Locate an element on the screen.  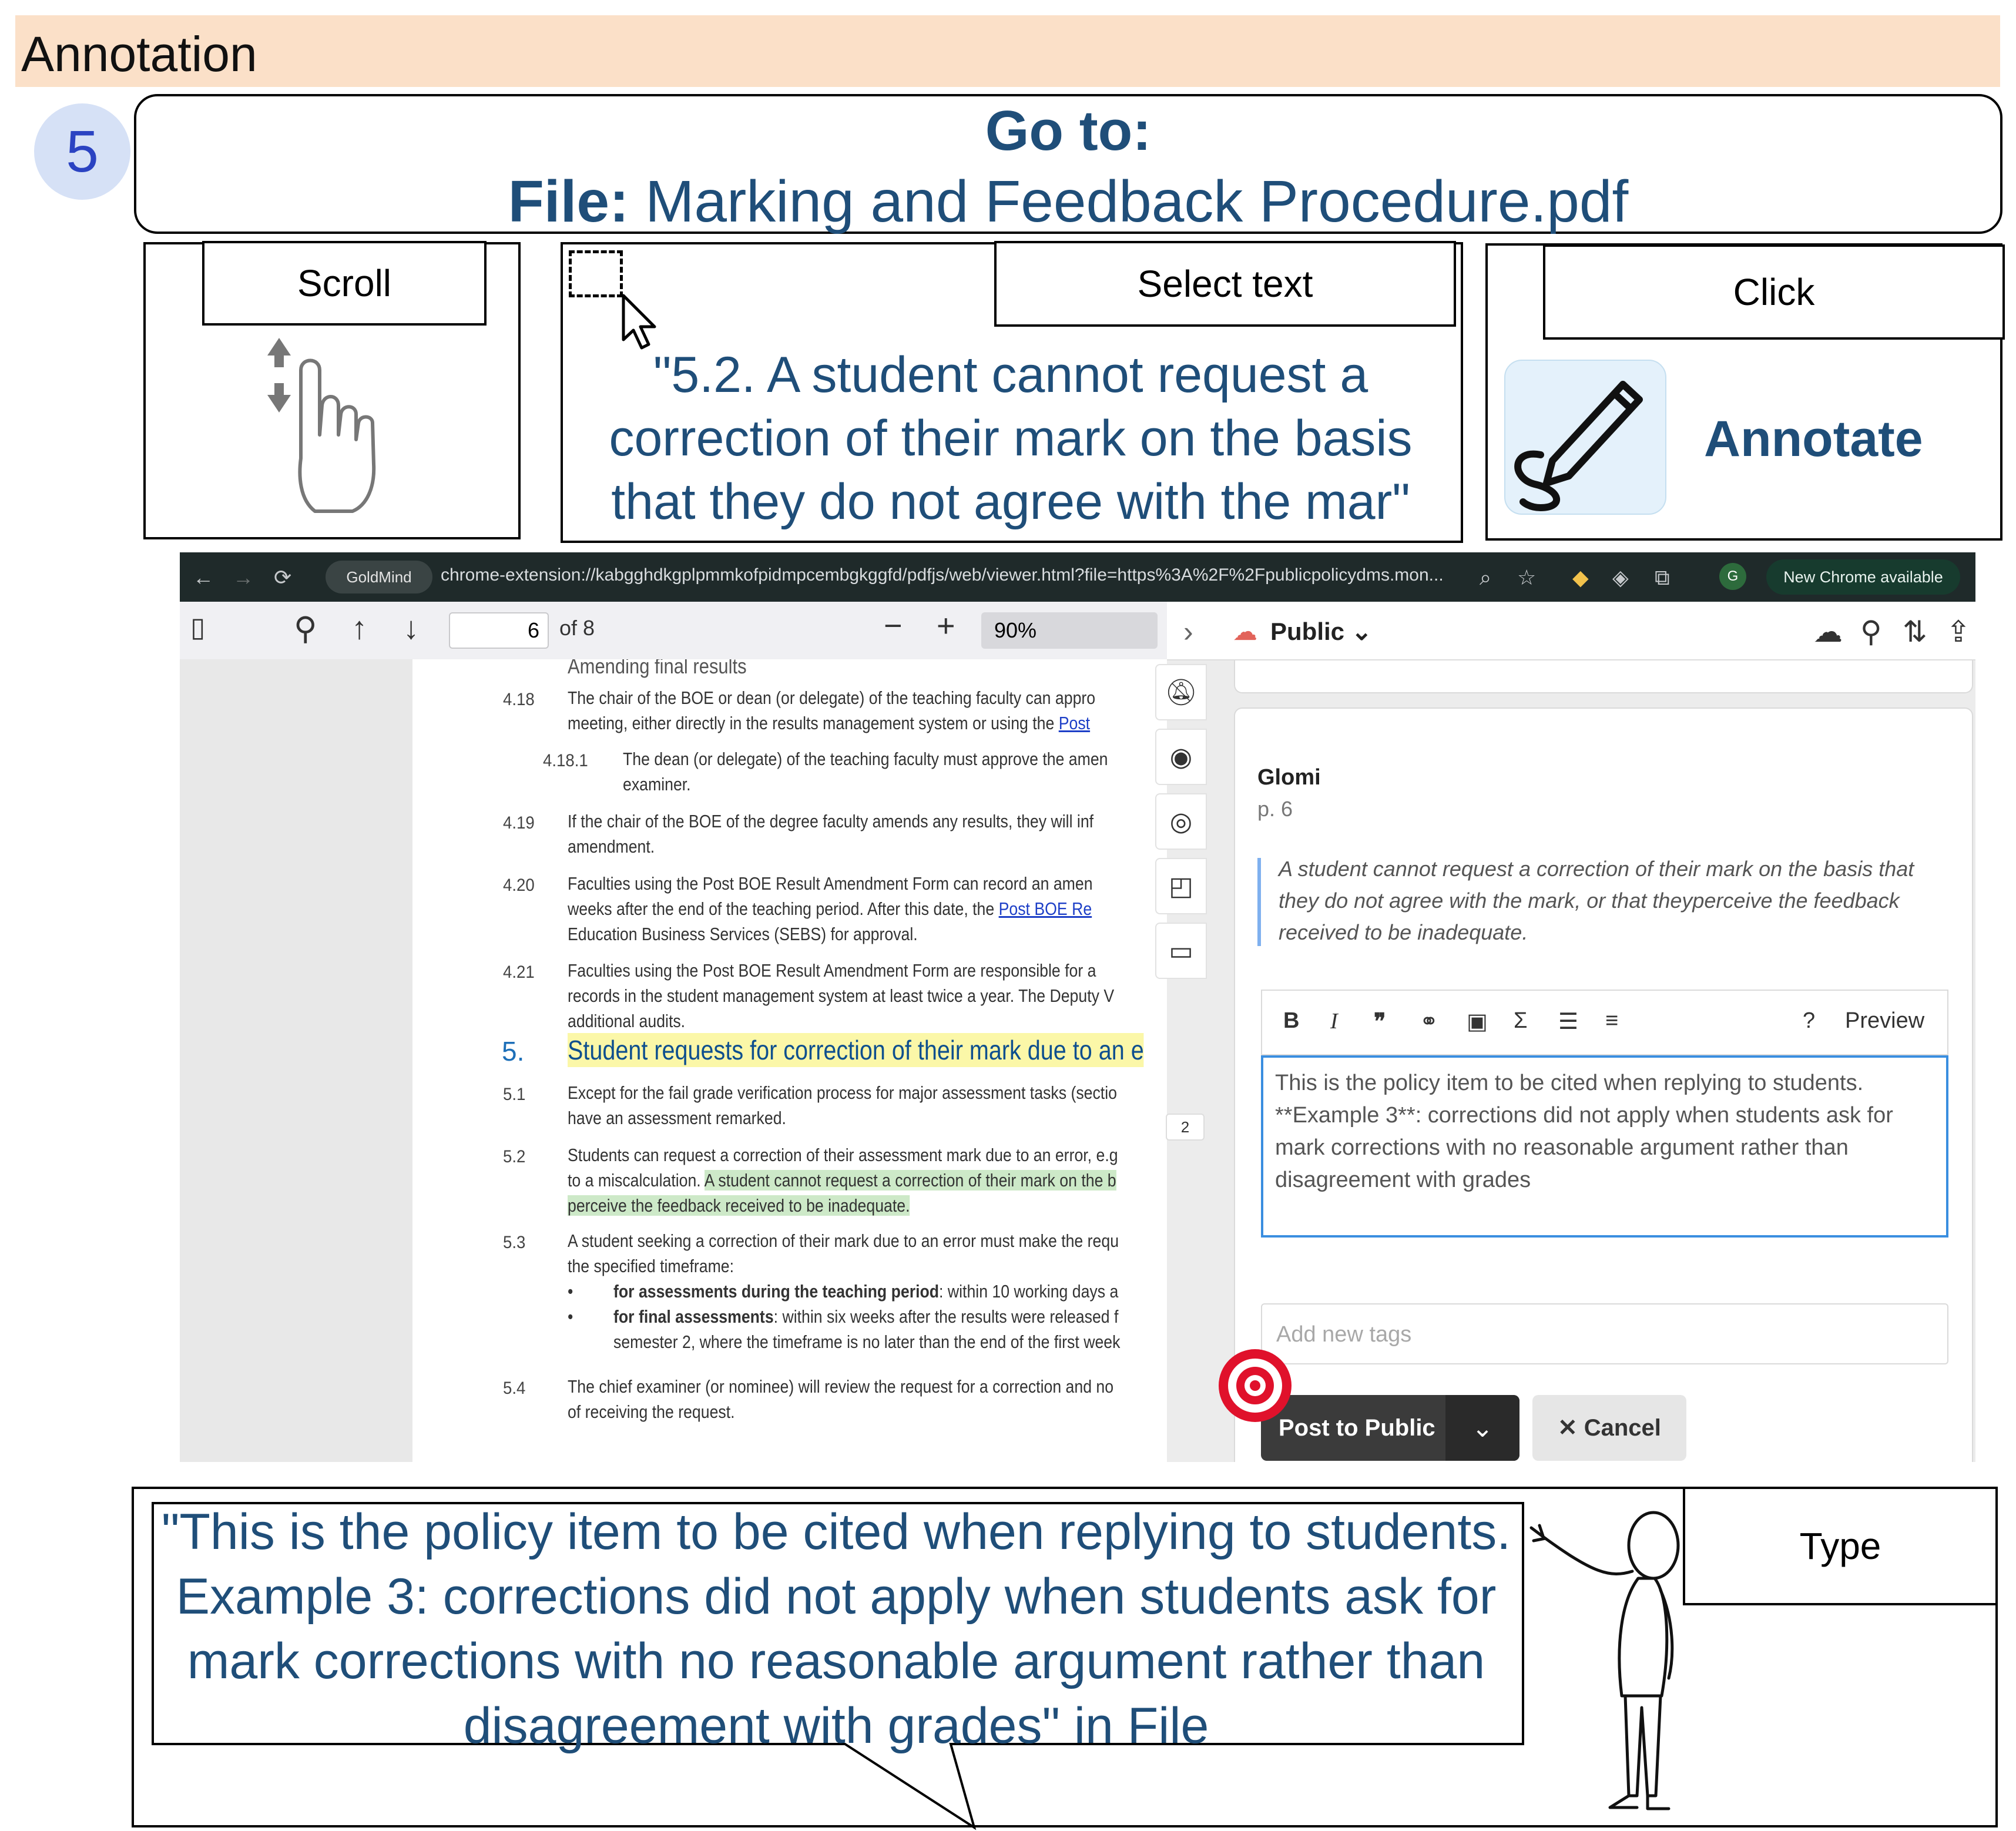
sort-icon: ⇅ is located at coordinates (1915, 632).